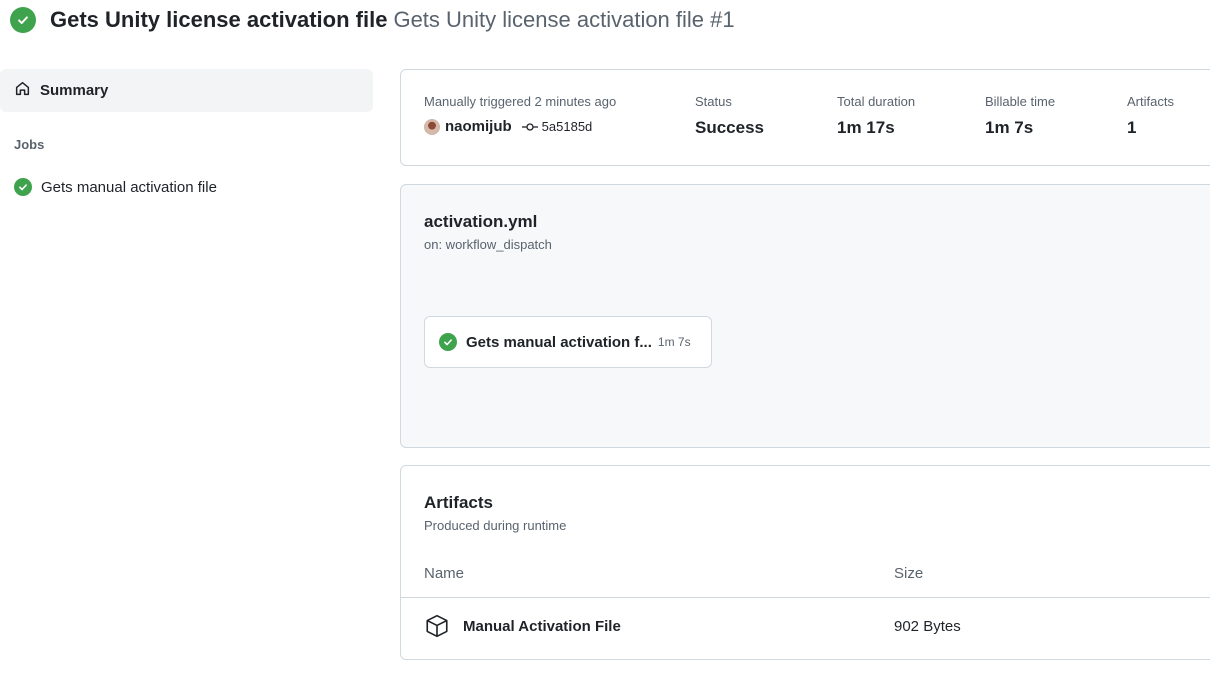  What do you see at coordinates (520, 101) in the screenshot?
I see `trigger-label: Manually triggered 2 minutes ago` at bounding box center [520, 101].